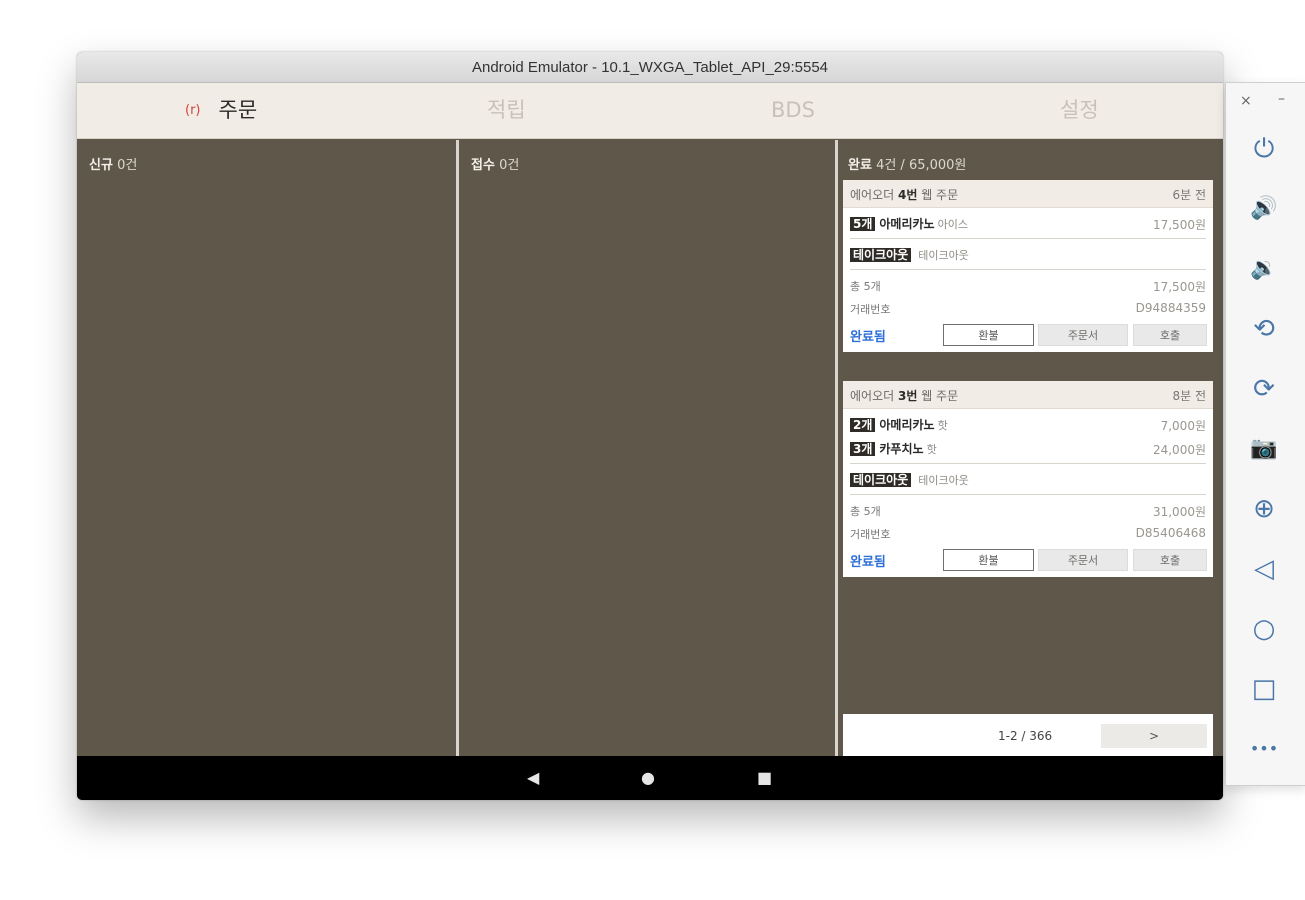 Image resolution: width=1305 pixels, height=900 pixels. I want to click on home-icon: ○, so click(1264, 629).